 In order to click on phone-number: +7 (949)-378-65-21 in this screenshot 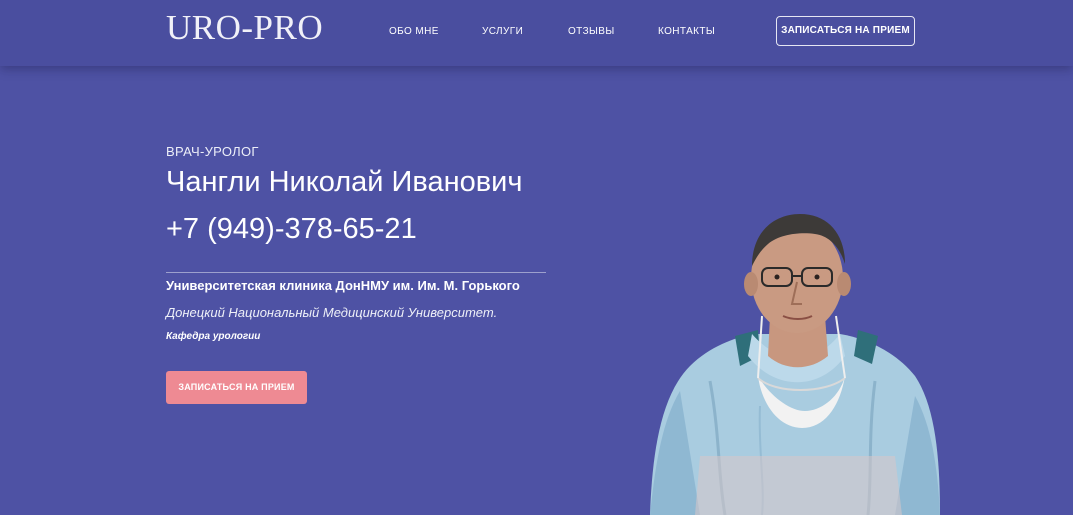, I will do `click(291, 229)`.